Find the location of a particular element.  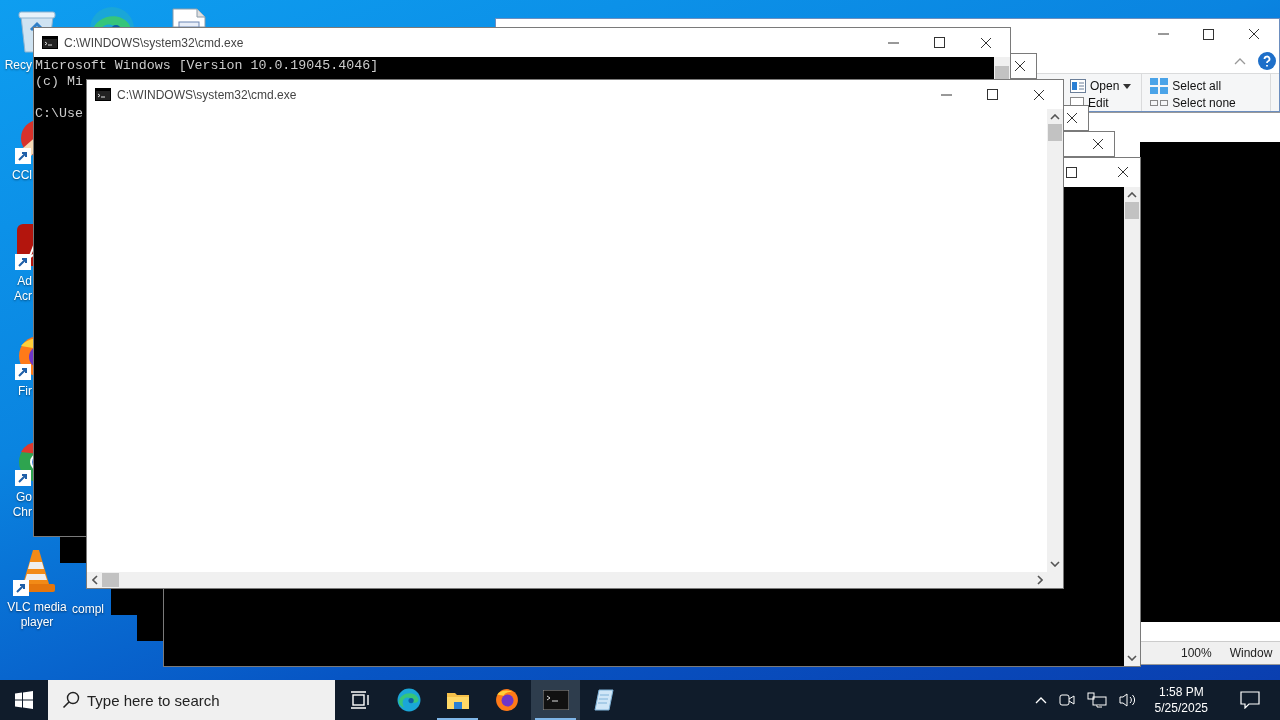

desktop-icon-label: Fir is located at coordinates (16, 391).